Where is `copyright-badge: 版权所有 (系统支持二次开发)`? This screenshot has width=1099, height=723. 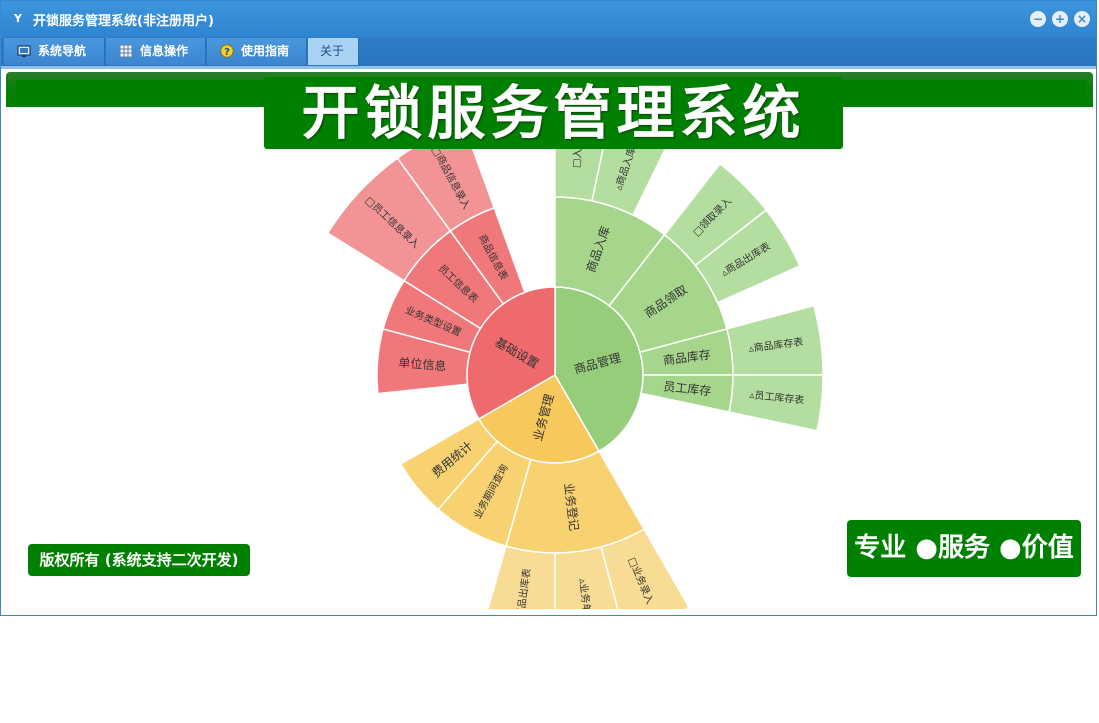
copyright-badge: 版权所有 (系统支持二次开发) is located at coordinates (139, 560).